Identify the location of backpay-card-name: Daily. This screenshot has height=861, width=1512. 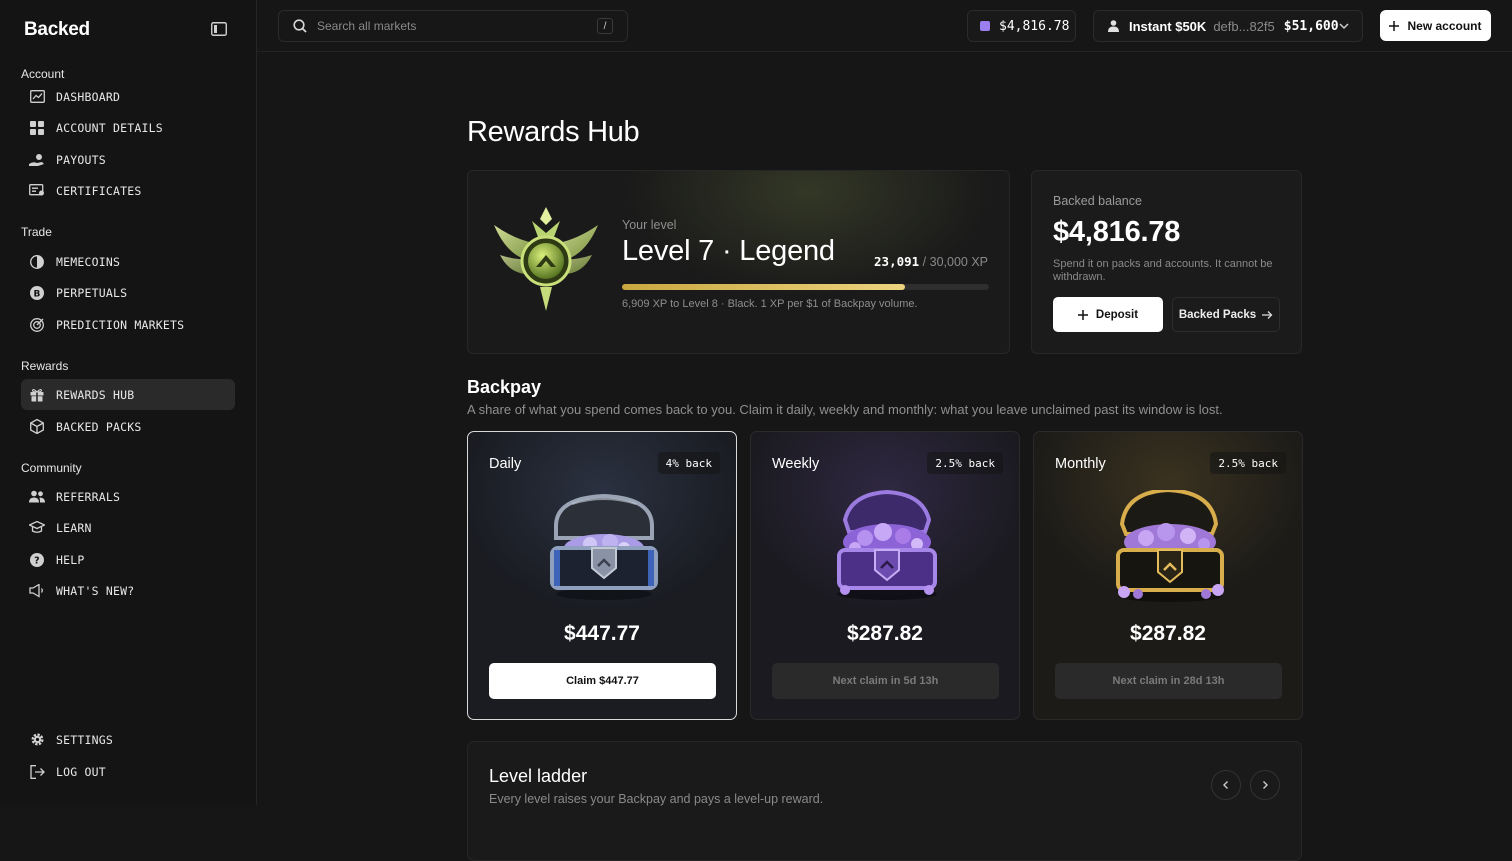
(505, 464).